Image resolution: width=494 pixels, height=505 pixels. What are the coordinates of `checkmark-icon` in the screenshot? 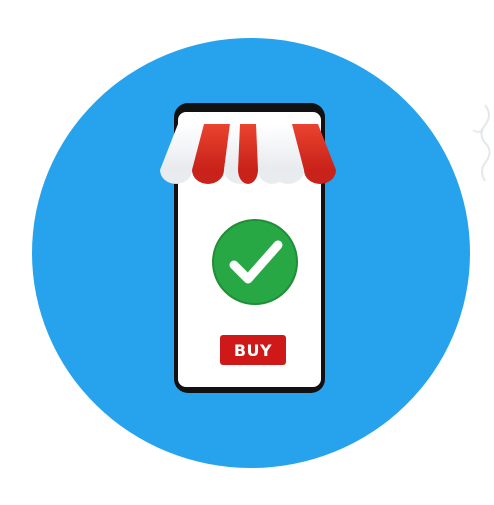 It's located at (255, 262).